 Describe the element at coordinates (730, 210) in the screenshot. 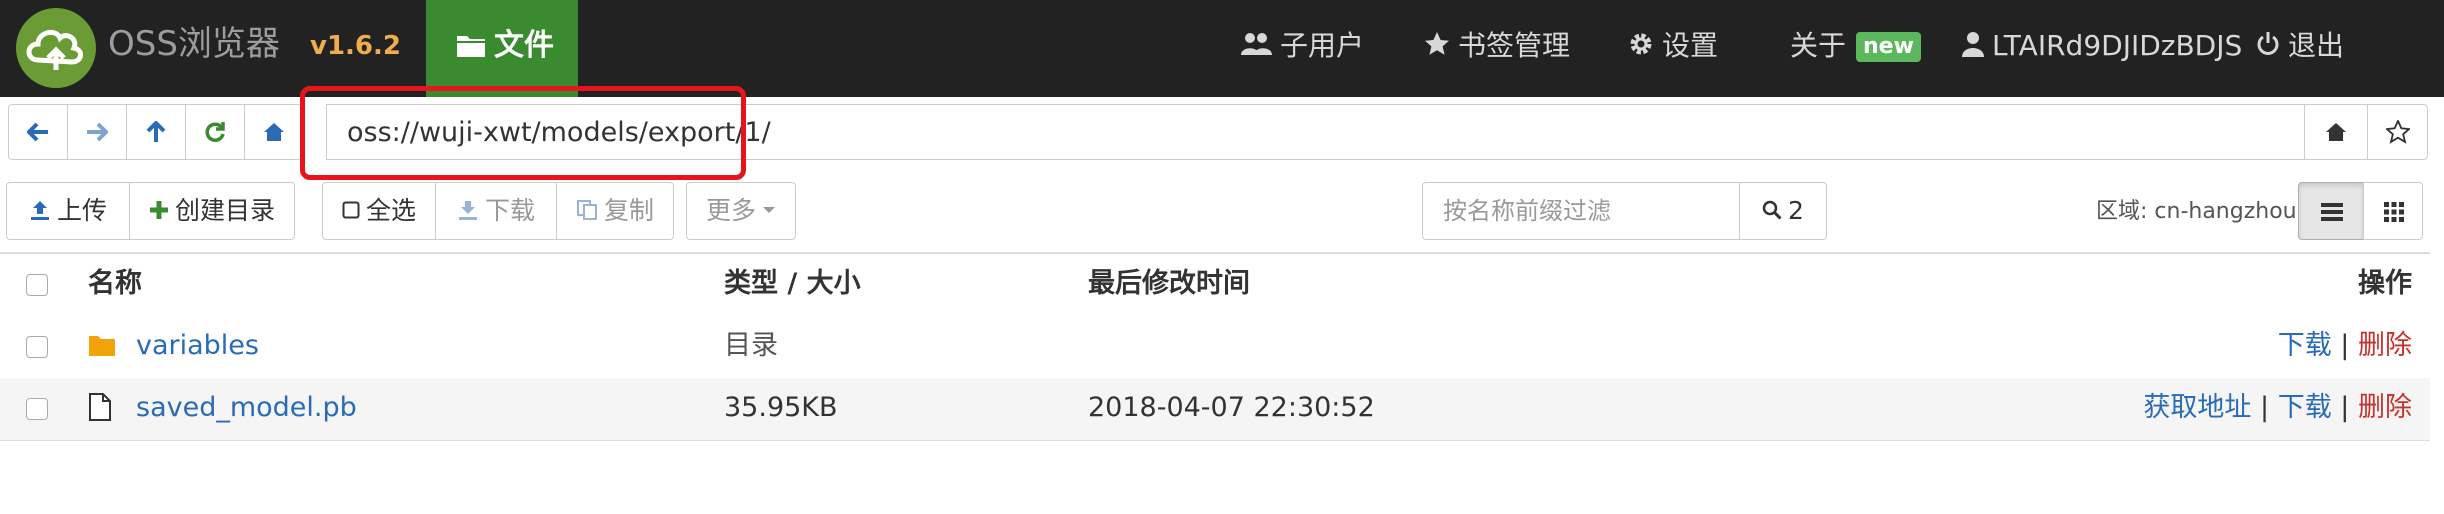

I see `more-label: 更多` at that location.